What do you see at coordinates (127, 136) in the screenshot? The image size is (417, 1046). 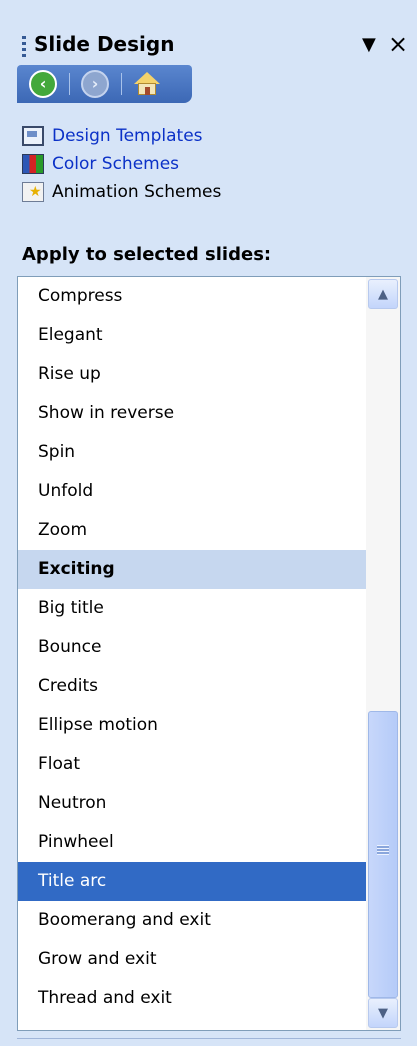 I see `link-label: Design Templates` at bounding box center [127, 136].